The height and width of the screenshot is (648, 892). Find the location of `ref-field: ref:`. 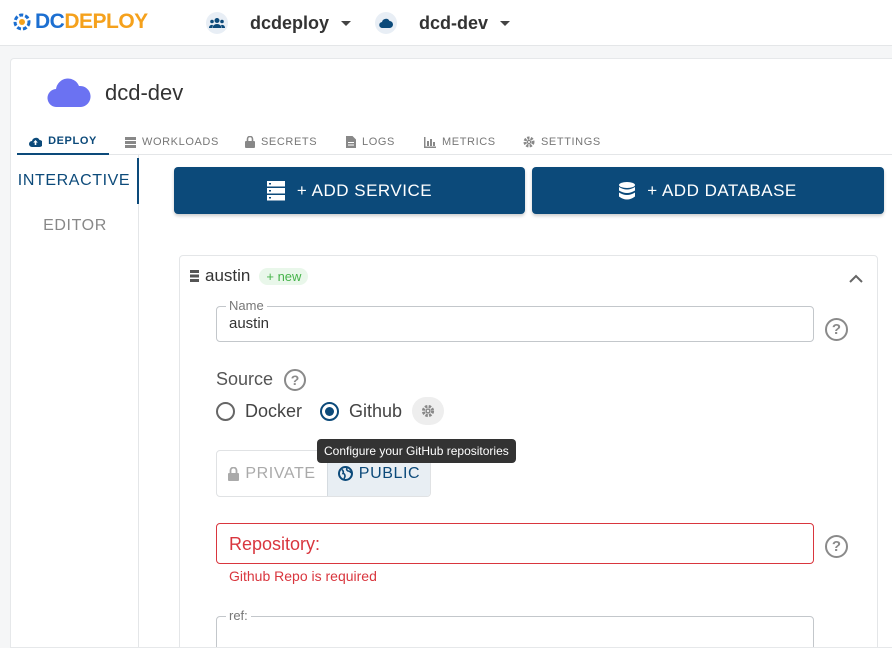

ref-field: ref: is located at coordinates (515, 627).